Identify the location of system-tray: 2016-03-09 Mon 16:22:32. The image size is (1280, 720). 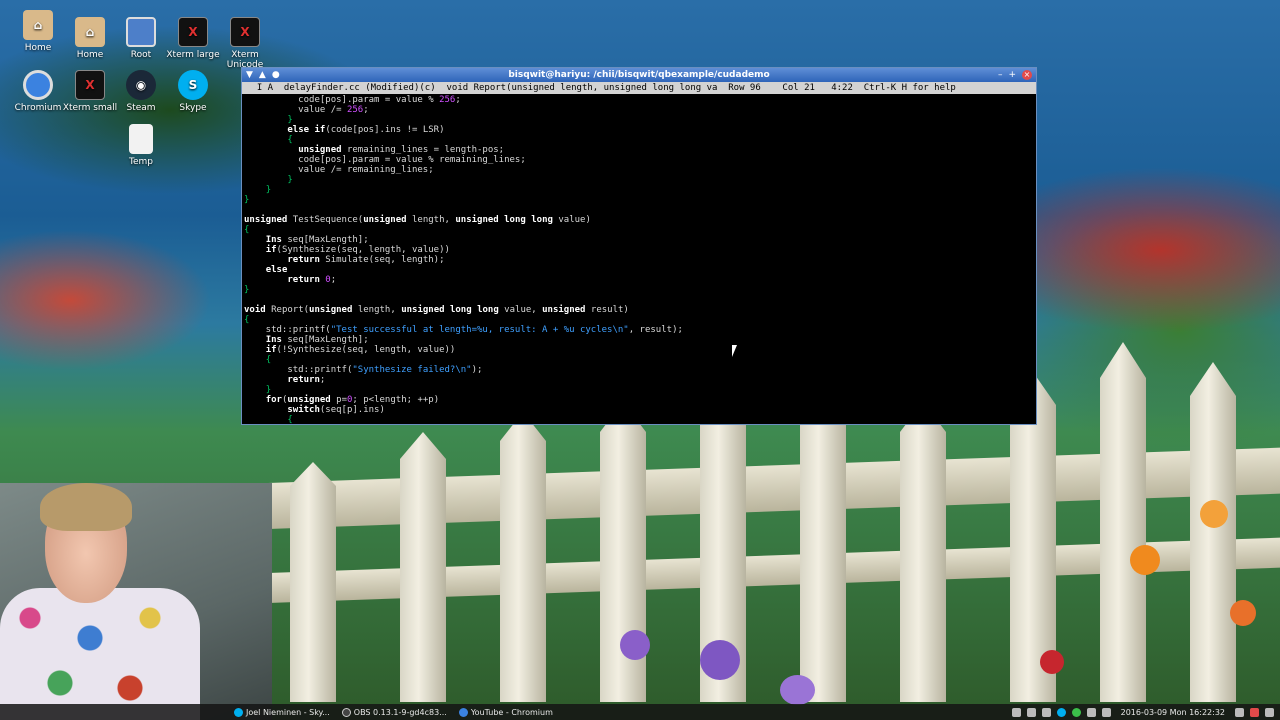
(1145, 712).